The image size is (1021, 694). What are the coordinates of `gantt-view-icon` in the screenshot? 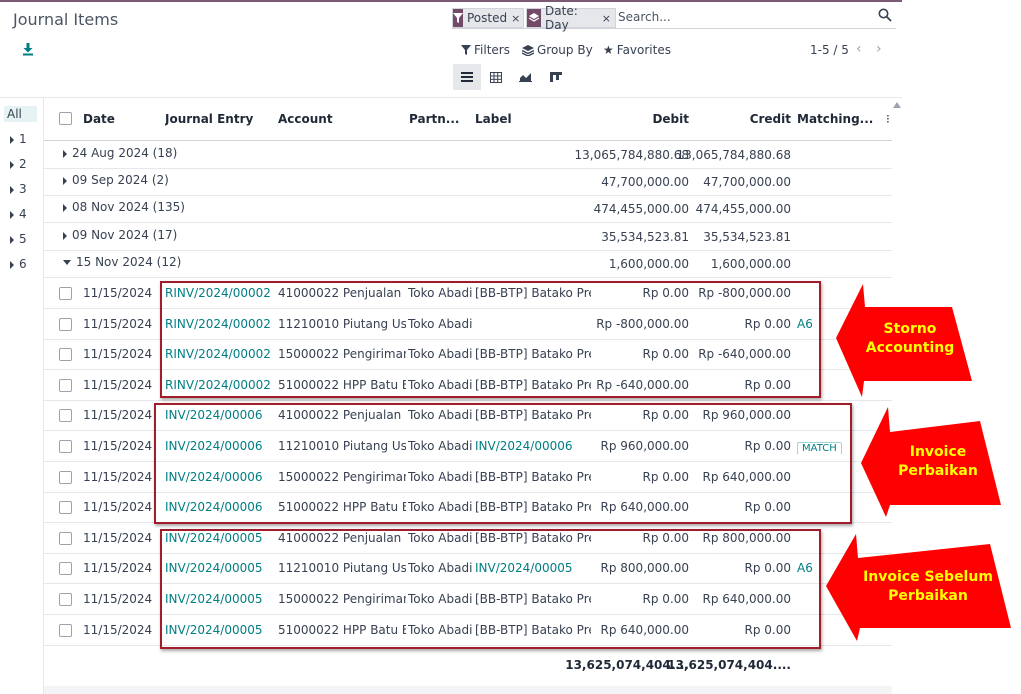 It's located at (556, 77).